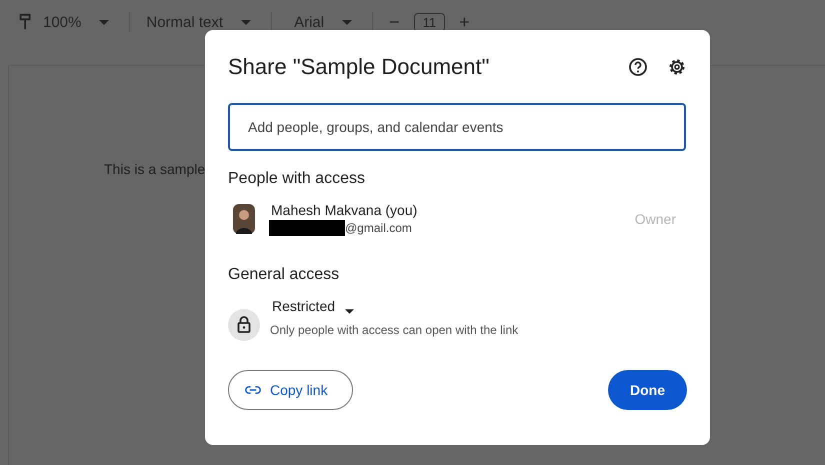 This screenshot has height=465, width=825. What do you see at coordinates (62, 22) in the screenshot?
I see `zoom-select: 100%` at bounding box center [62, 22].